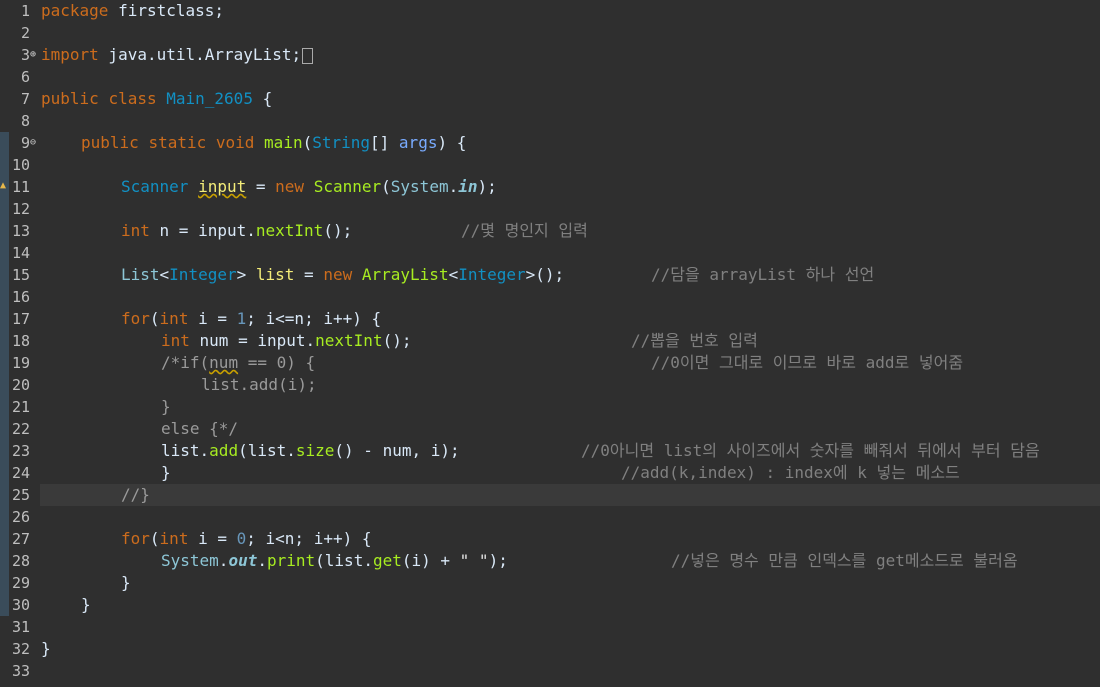 This screenshot has height=687, width=1100. Describe the element at coordinates (283, 142) in the screenshot. I see `method-name: main` at that location.